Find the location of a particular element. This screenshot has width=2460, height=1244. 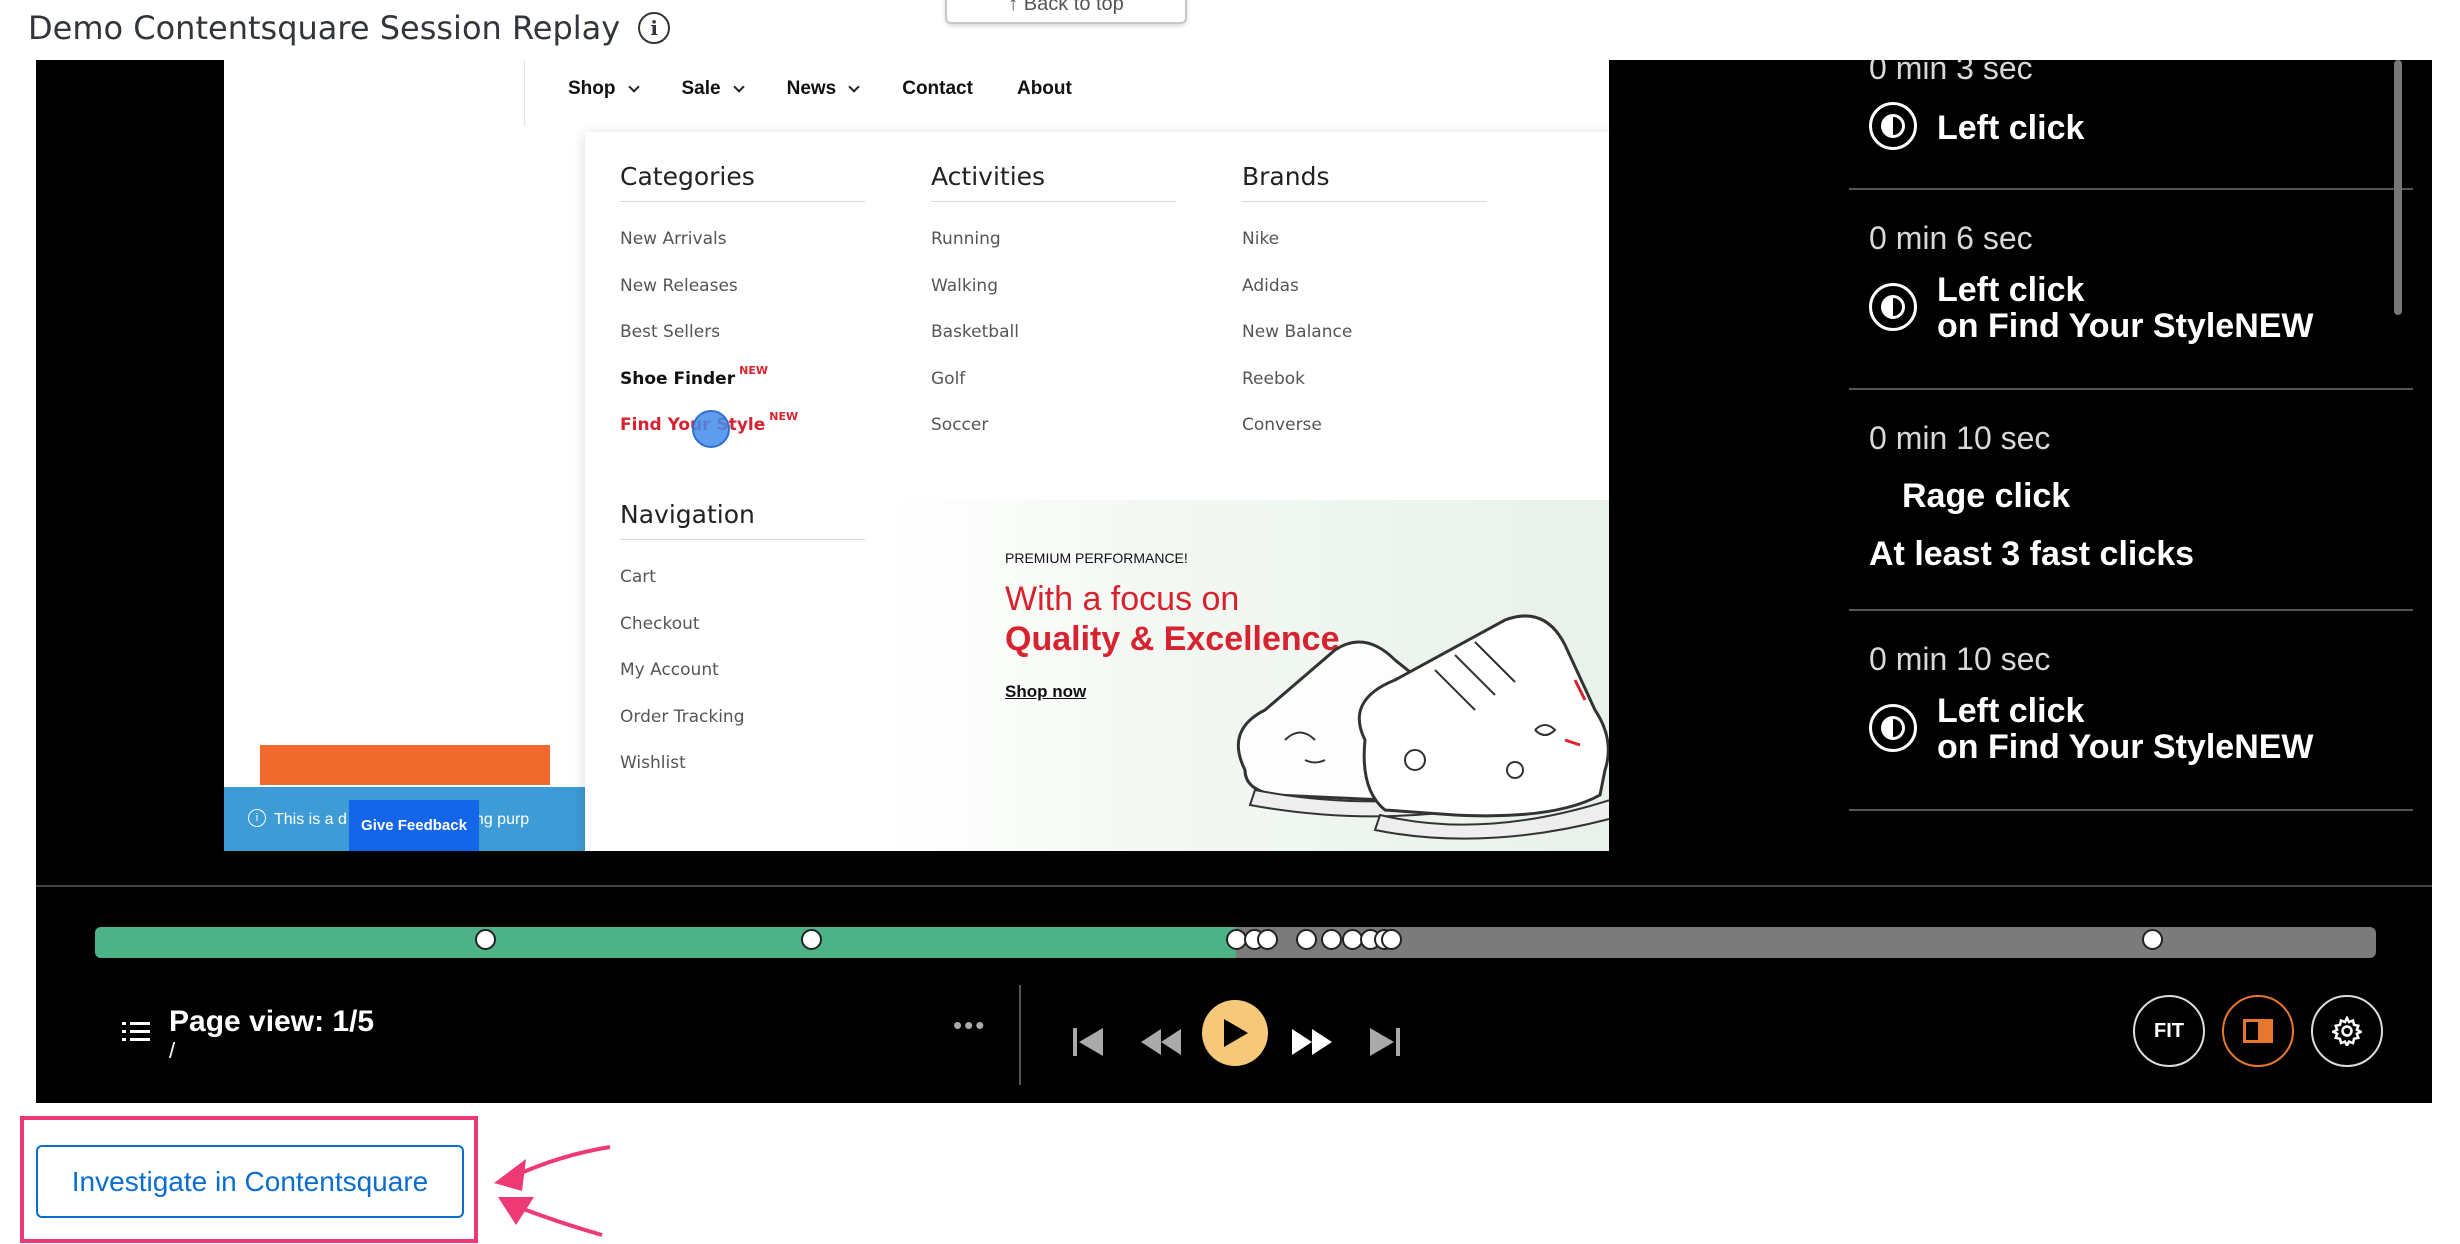

gear-icon is located at coordinates (2347, 1031).